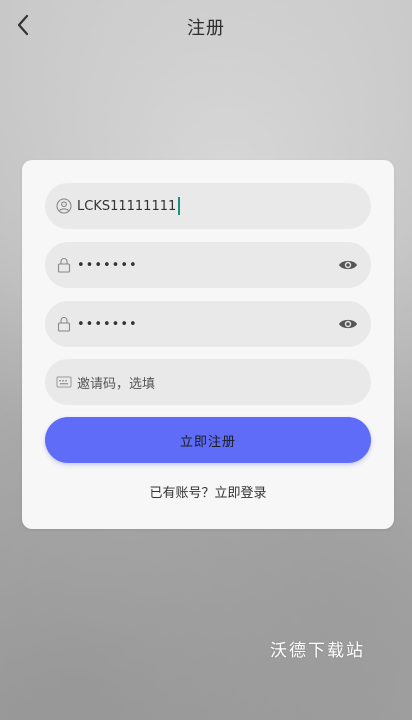 This screenshot has height=720, width=412. Describe the element at coordinates (64, 206) in the screenshot. I see `user-icon` at that location.